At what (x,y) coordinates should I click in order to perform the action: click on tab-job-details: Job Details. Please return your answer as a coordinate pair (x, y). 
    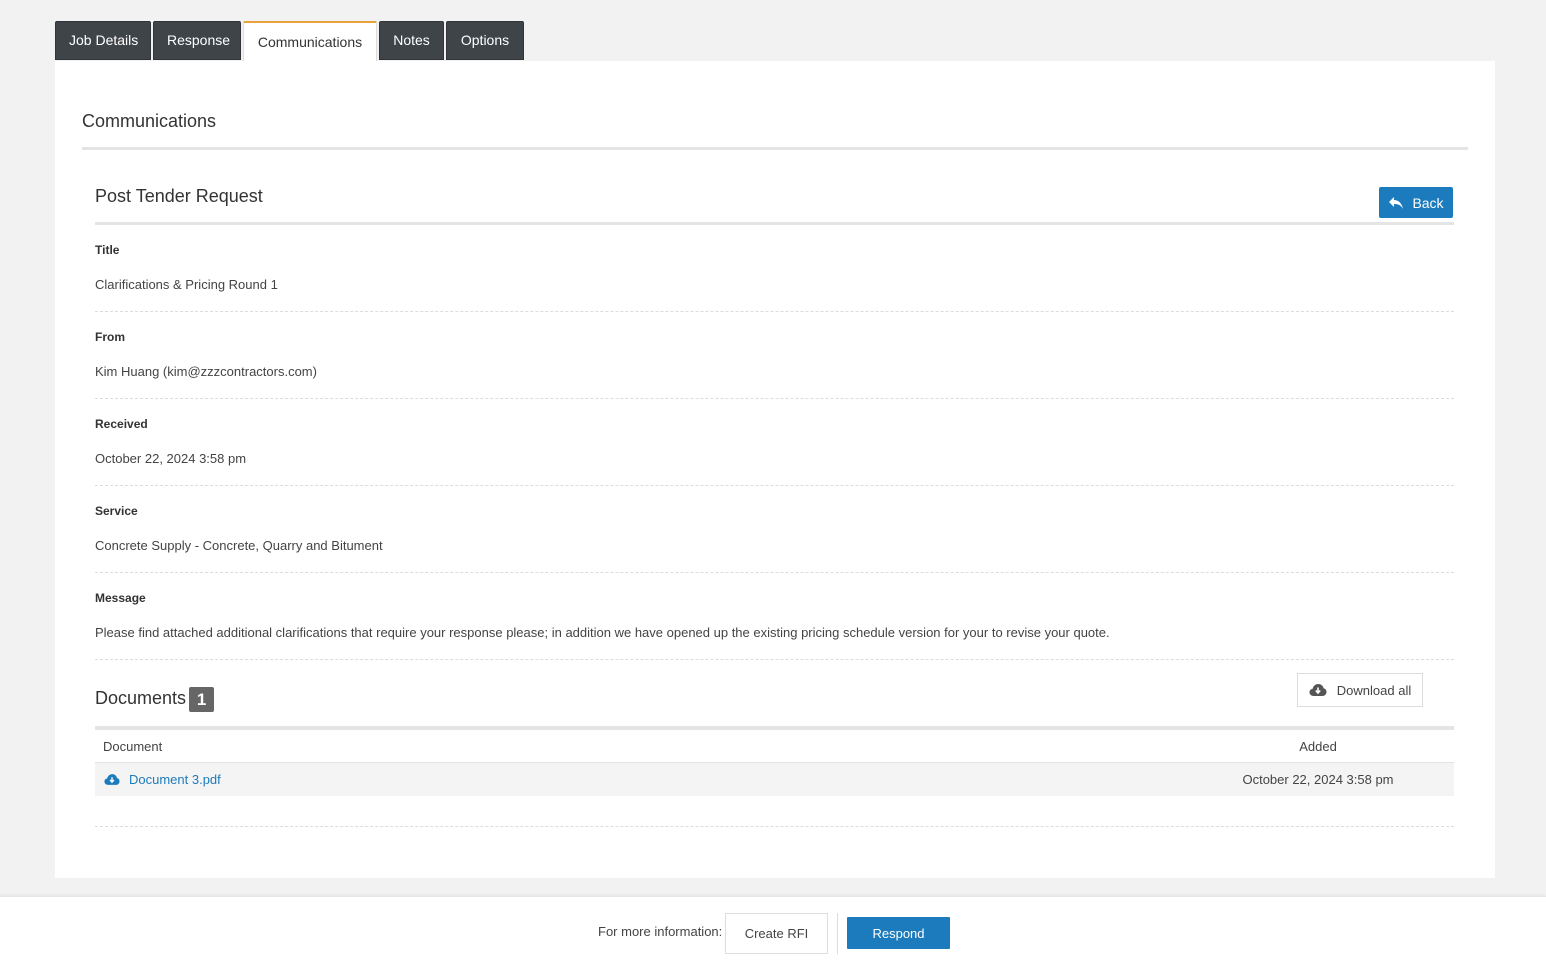
    Looking at the image, I should click on (103, 40).